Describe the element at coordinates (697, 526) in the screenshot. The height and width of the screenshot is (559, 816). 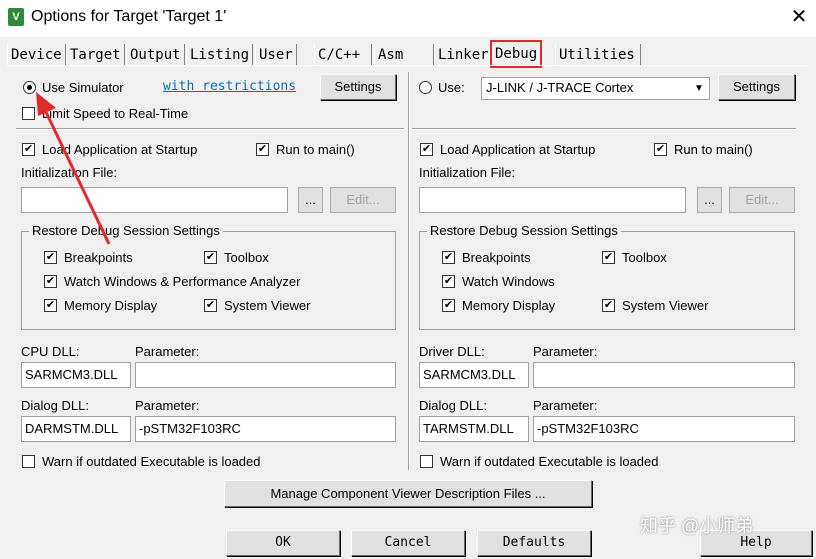
I see `watermark-text: 知乎 @小师弟` at that location.